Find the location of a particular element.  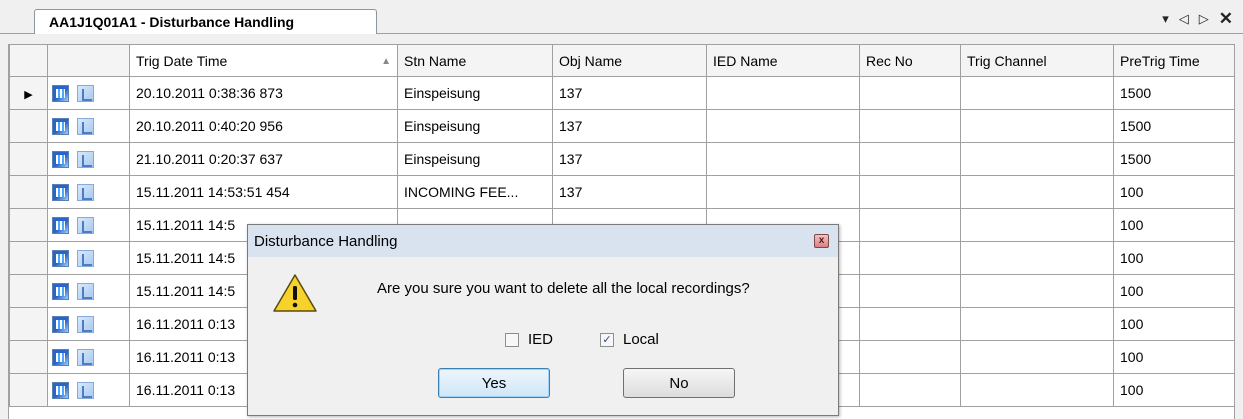

dialog-close-button: x is located at coordinates (821, 241).